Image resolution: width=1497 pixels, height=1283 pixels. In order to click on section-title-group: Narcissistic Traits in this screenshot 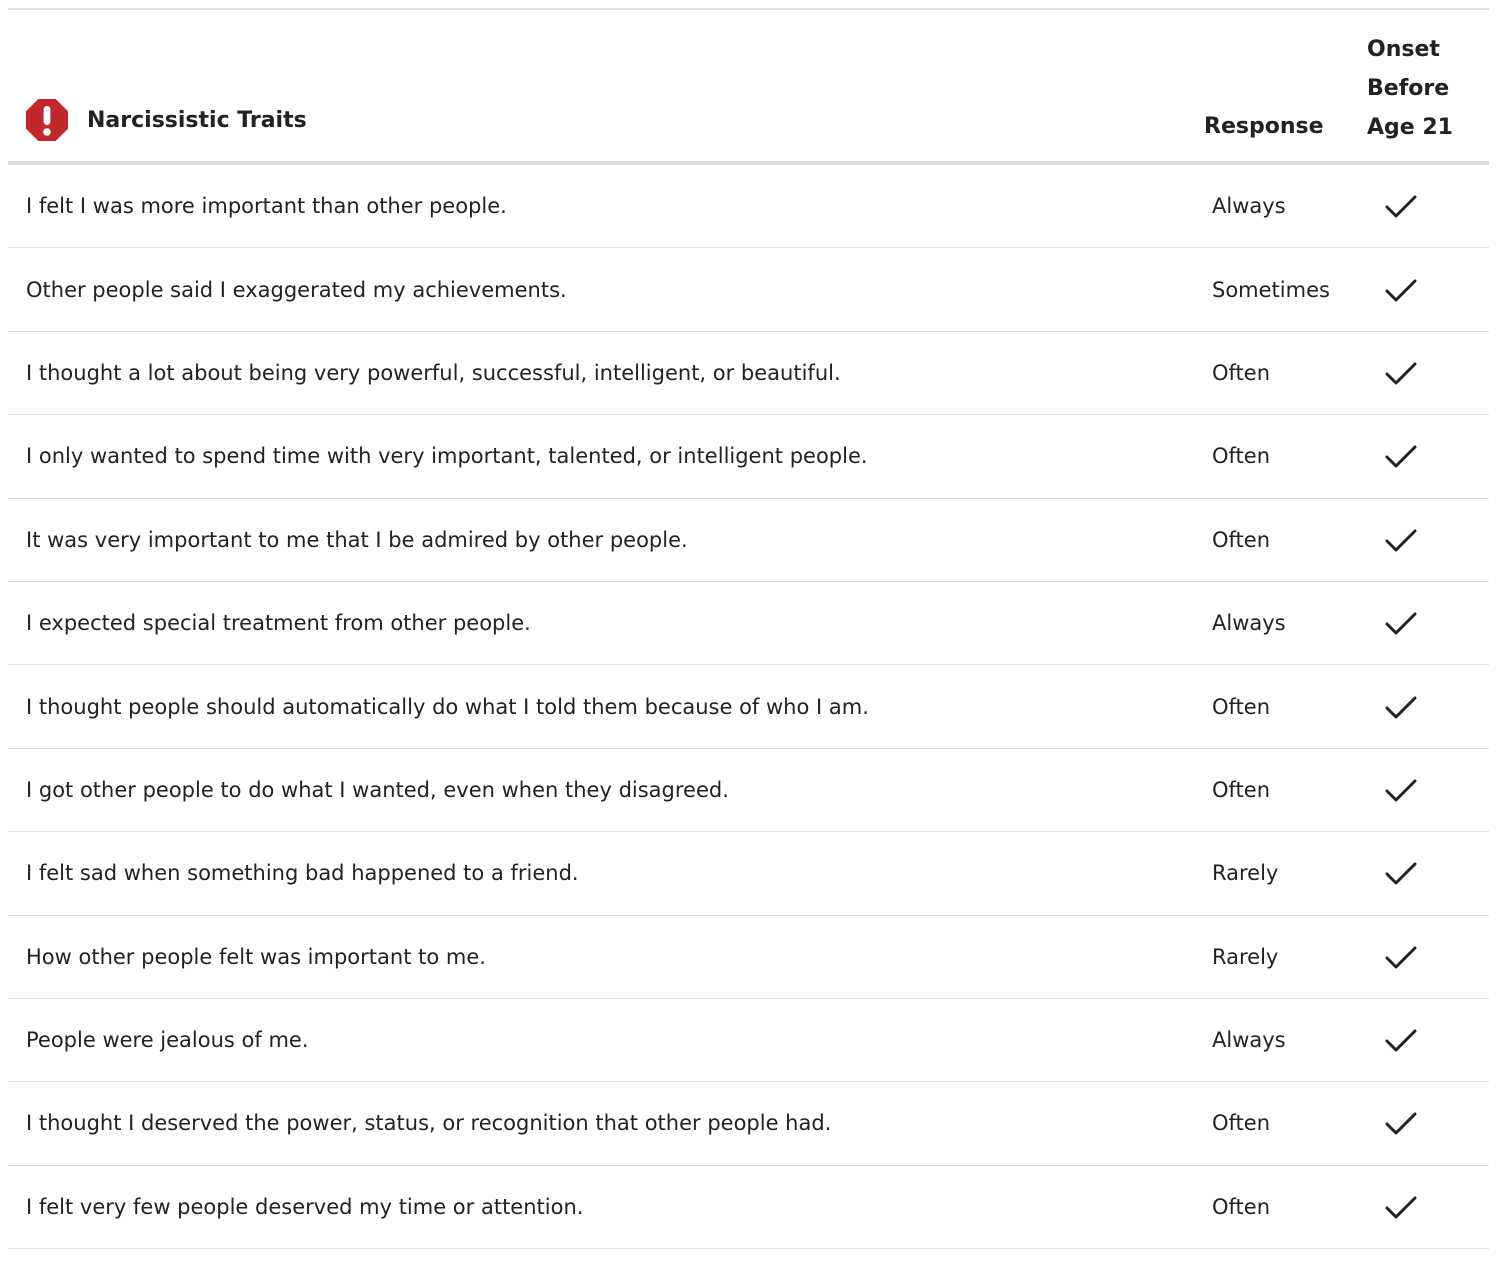, I will do `click(166, 120)`.